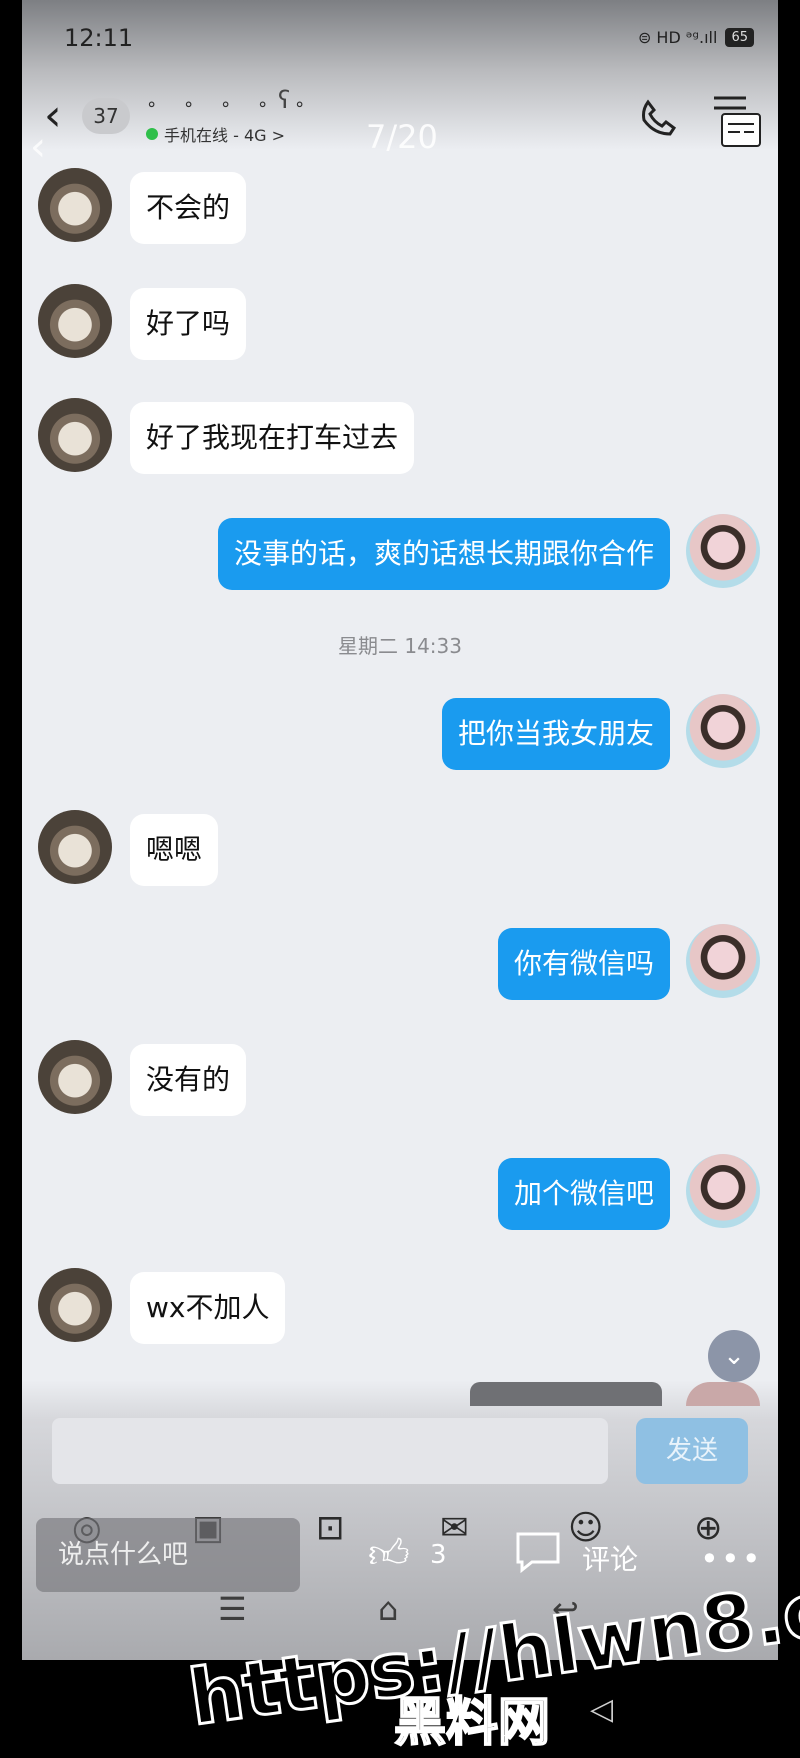  Describe the element at coordinates (400, 1082) in the screenshot. I see `message-row: 没有的` at that location.